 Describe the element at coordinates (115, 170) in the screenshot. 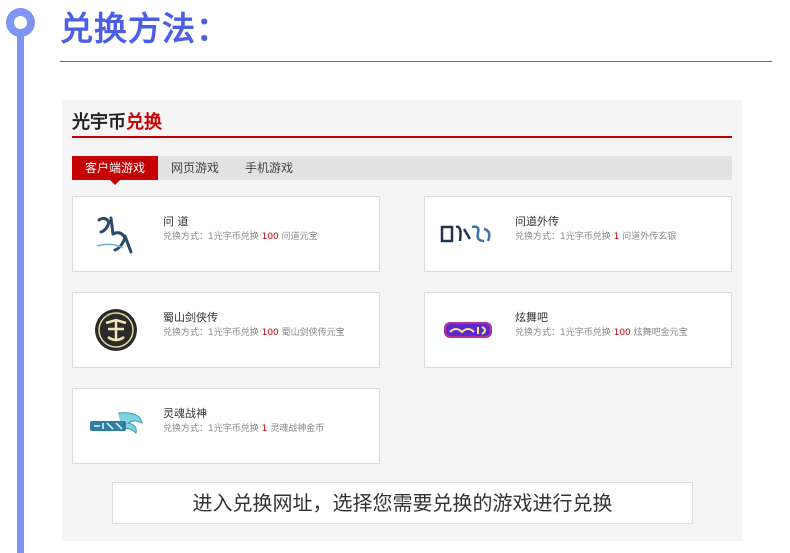

I see `tab-client-games: 客户端游戏` at that location.